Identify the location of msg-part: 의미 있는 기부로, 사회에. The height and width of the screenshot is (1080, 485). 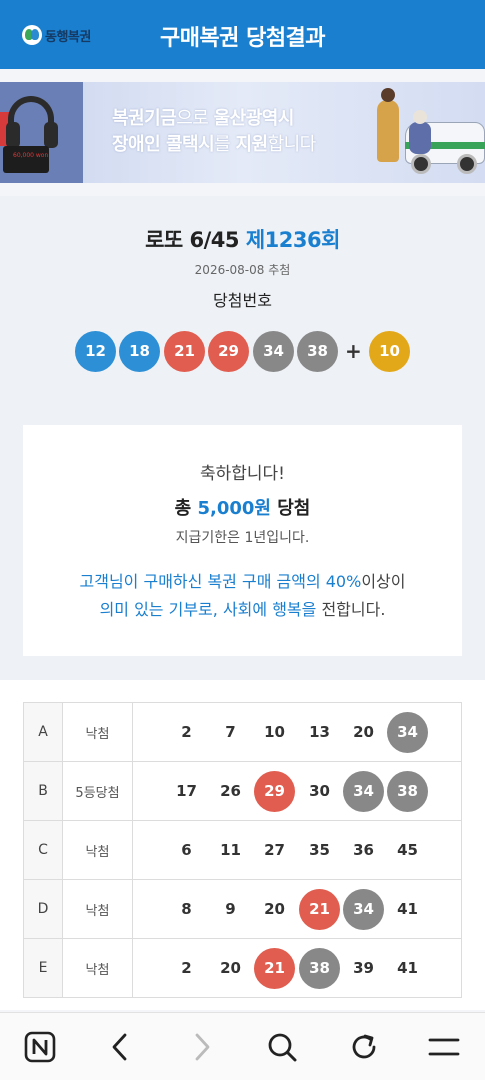
(186, 609).